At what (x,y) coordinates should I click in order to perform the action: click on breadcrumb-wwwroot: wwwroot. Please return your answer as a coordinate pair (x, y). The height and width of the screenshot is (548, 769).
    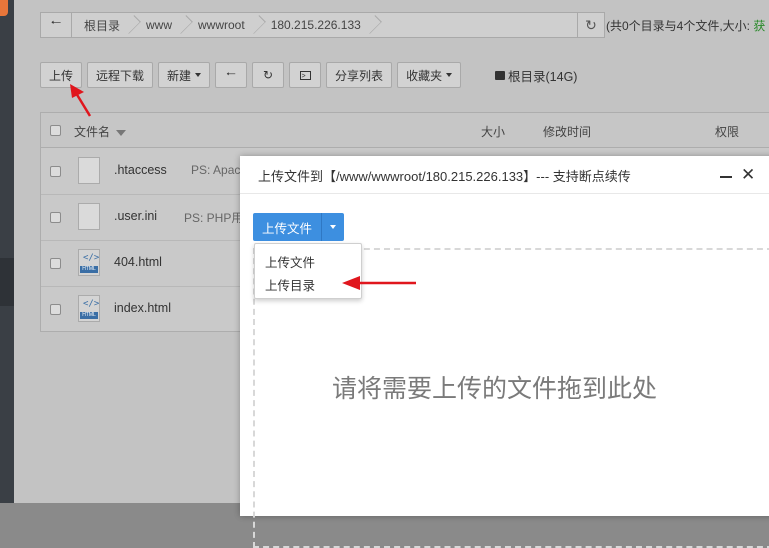
    Looking at the image, I should click on (222, 25).